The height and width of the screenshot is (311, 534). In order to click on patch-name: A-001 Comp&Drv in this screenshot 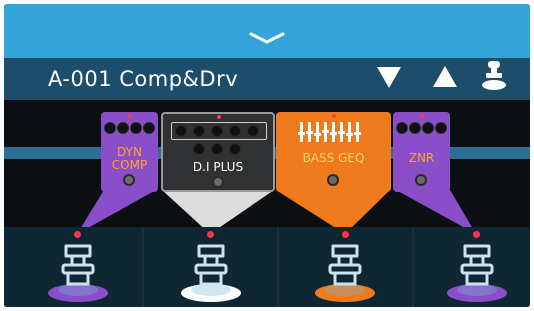, I will do `click(143, 79)`.